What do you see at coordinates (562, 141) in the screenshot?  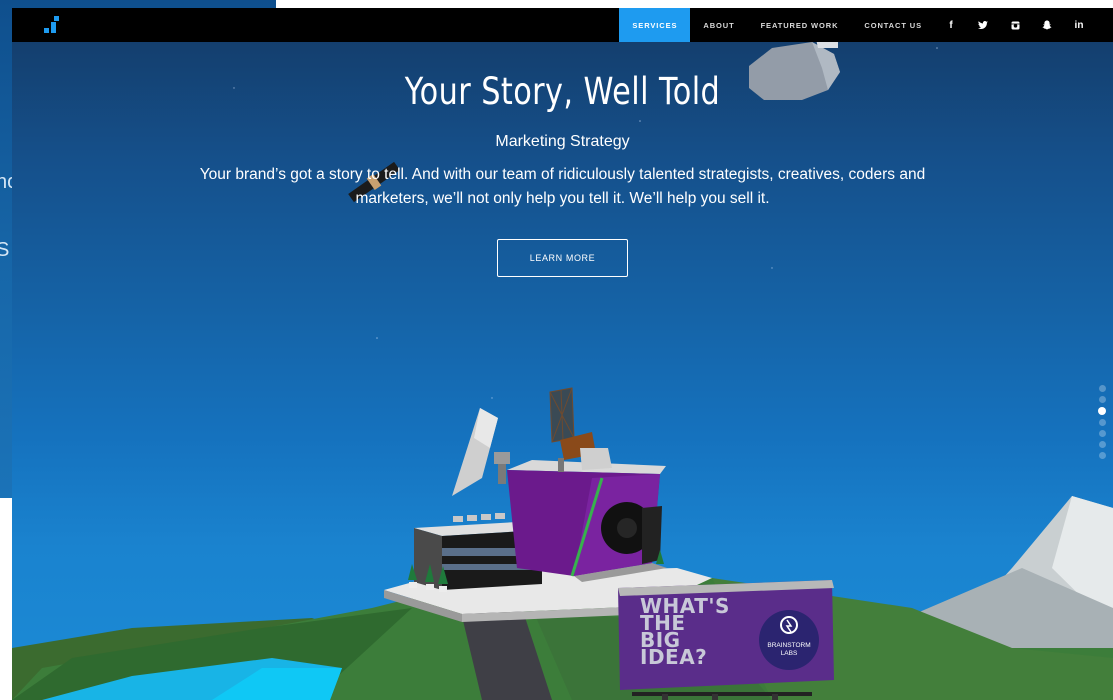 I see `hero-subtitle: Marketing Strategy` at bounding box center [562, 141].